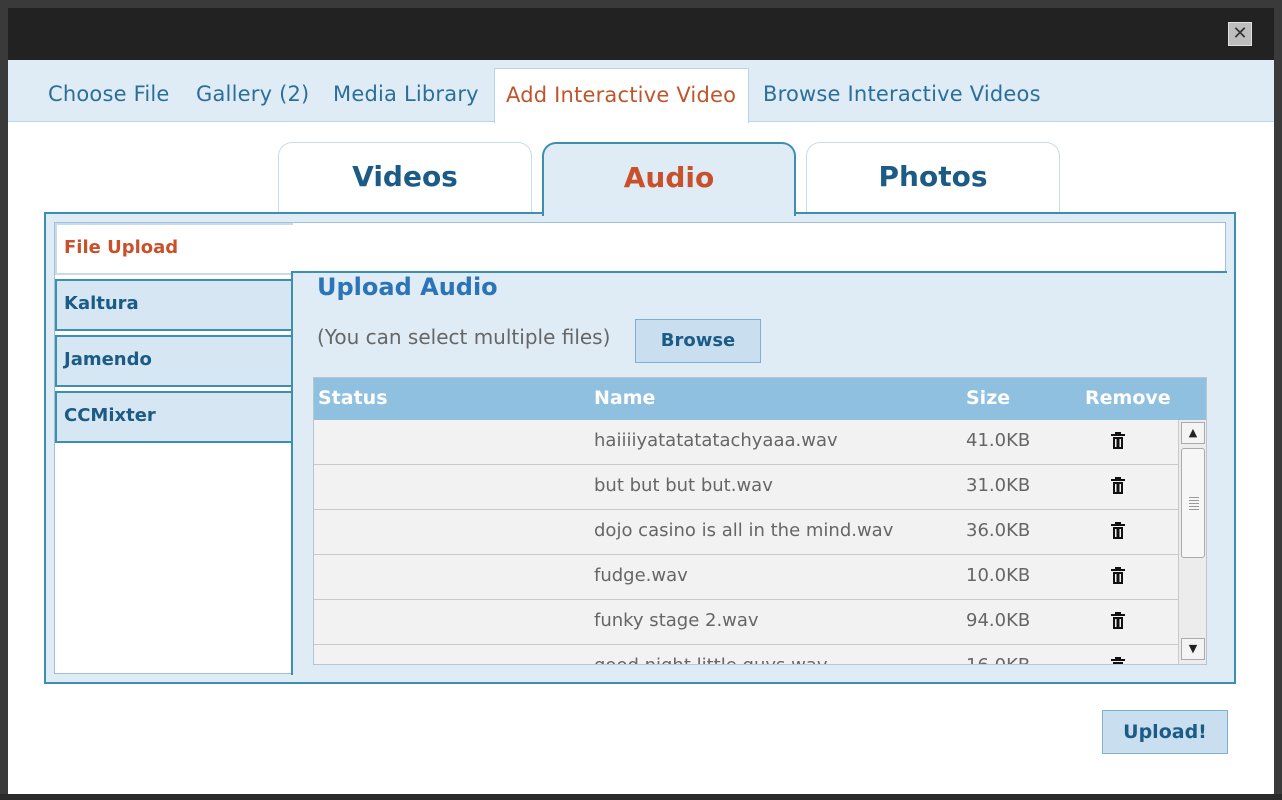  I want to click on close-icon: ✕, so click(1240, 33).